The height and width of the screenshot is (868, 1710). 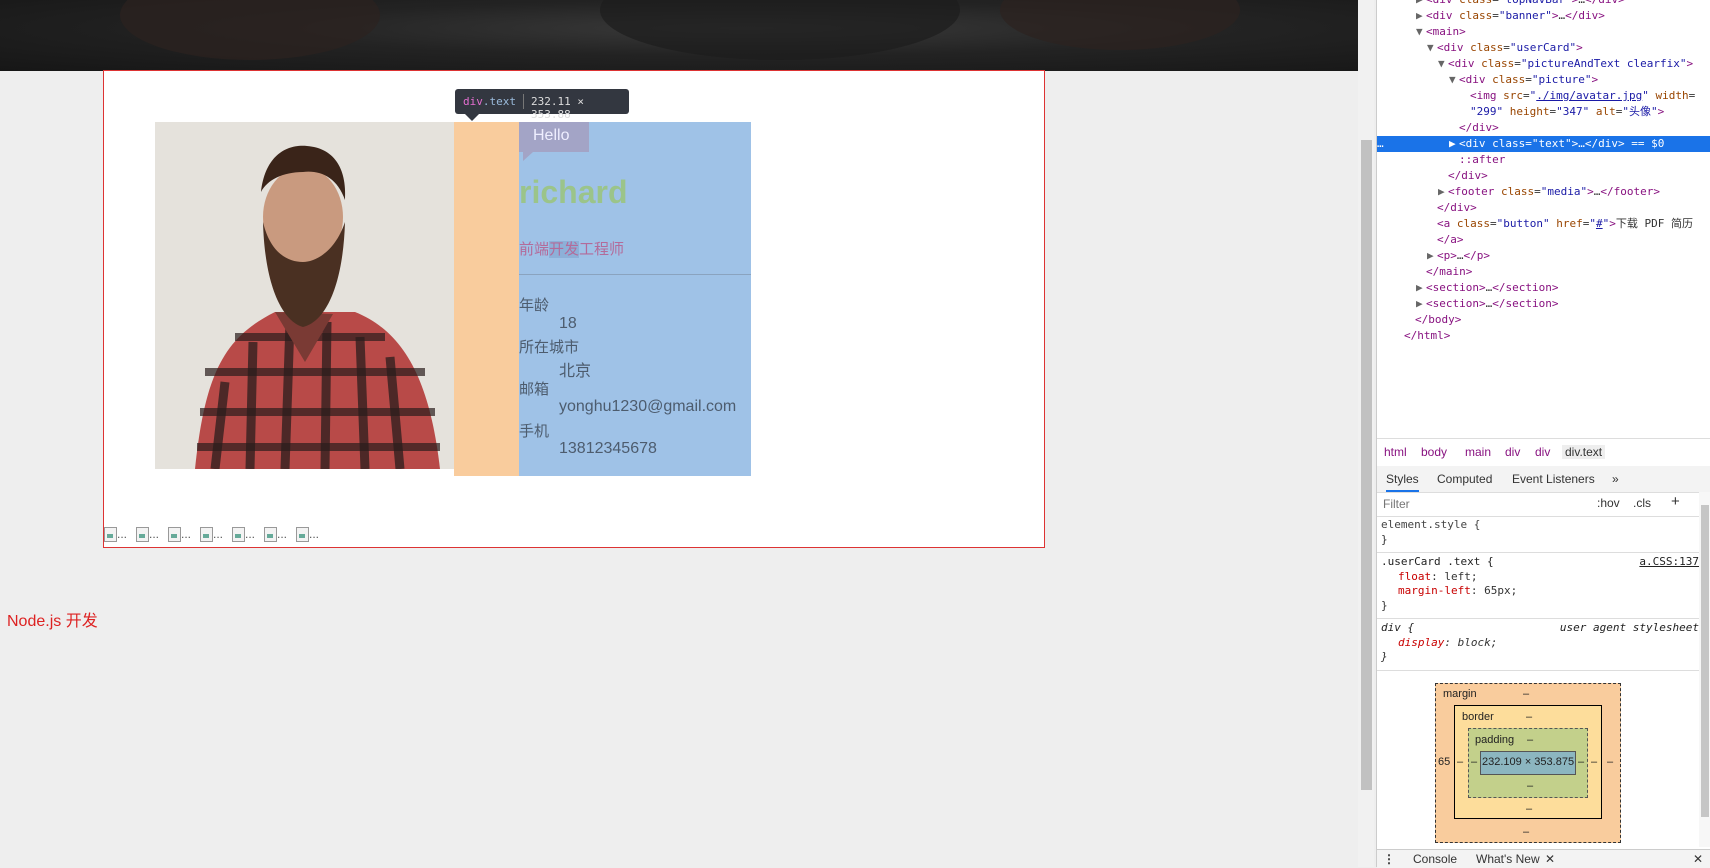 I want to click on user-name: richard, so click(x=573, y=192).